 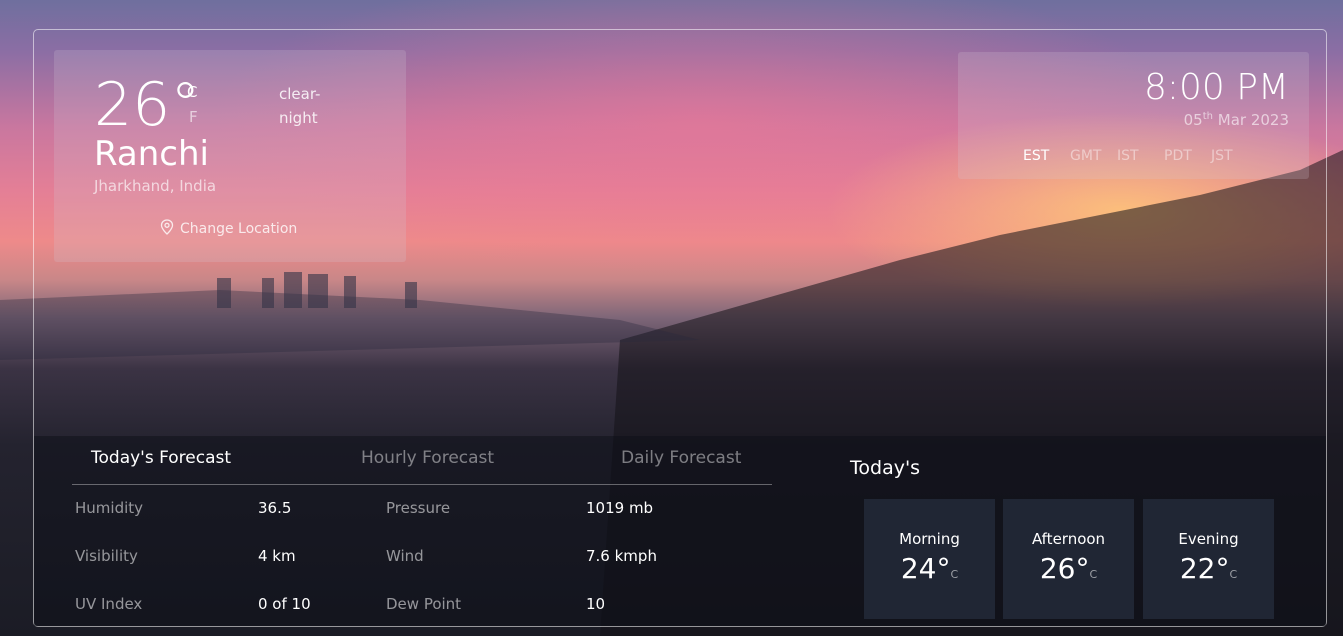 I want to click on celsius-toggle: C, so click(x=192, y=92).